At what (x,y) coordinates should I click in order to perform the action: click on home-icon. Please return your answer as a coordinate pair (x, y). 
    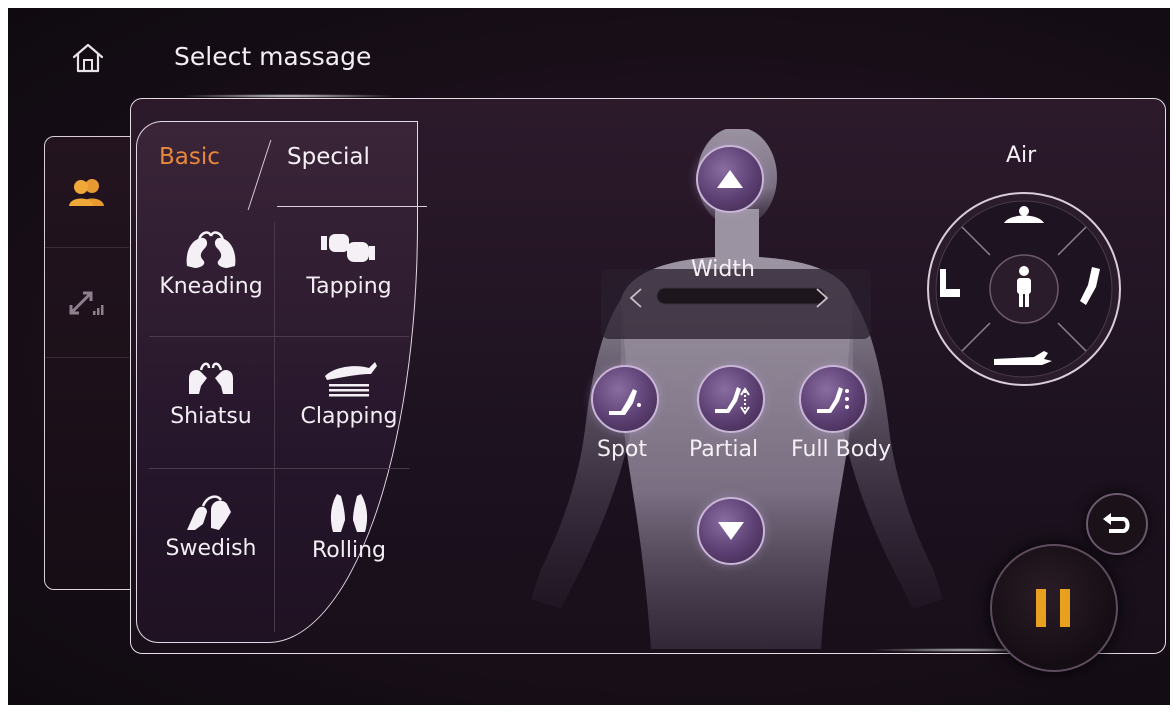
    Looking at the image, I should click on (88, 58).